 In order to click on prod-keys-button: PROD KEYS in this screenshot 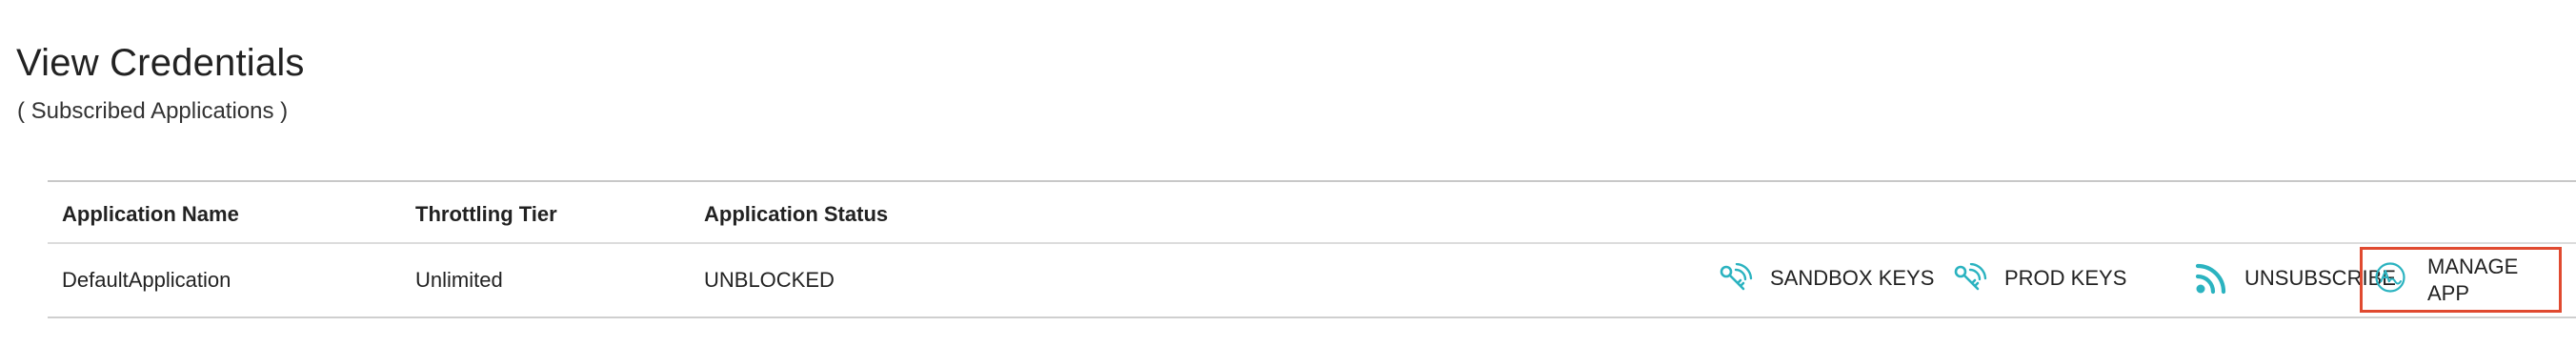, I will do `click(2040, 278)`.